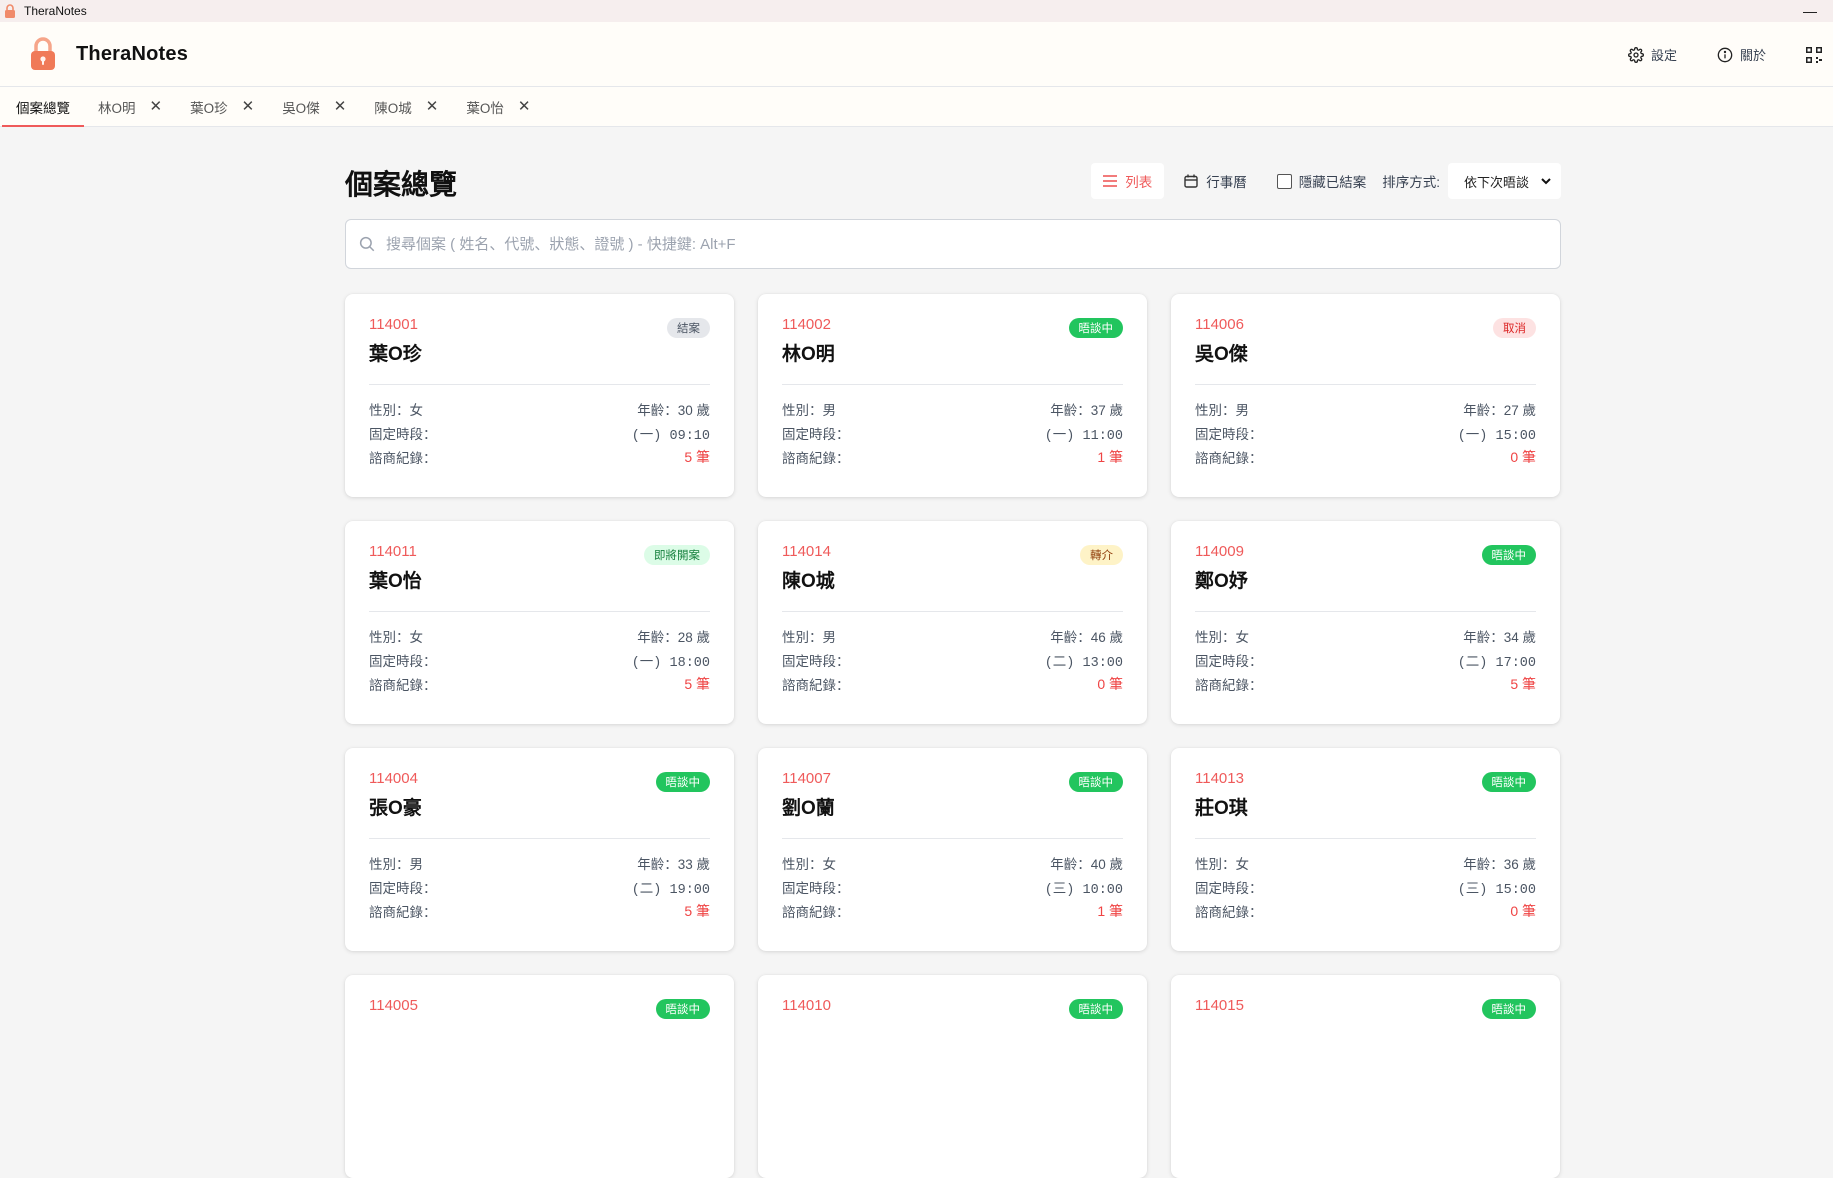  Describe the element at coordinates (677, 555) in the screenshot. I see `status-badge: 即將開案` at that location.